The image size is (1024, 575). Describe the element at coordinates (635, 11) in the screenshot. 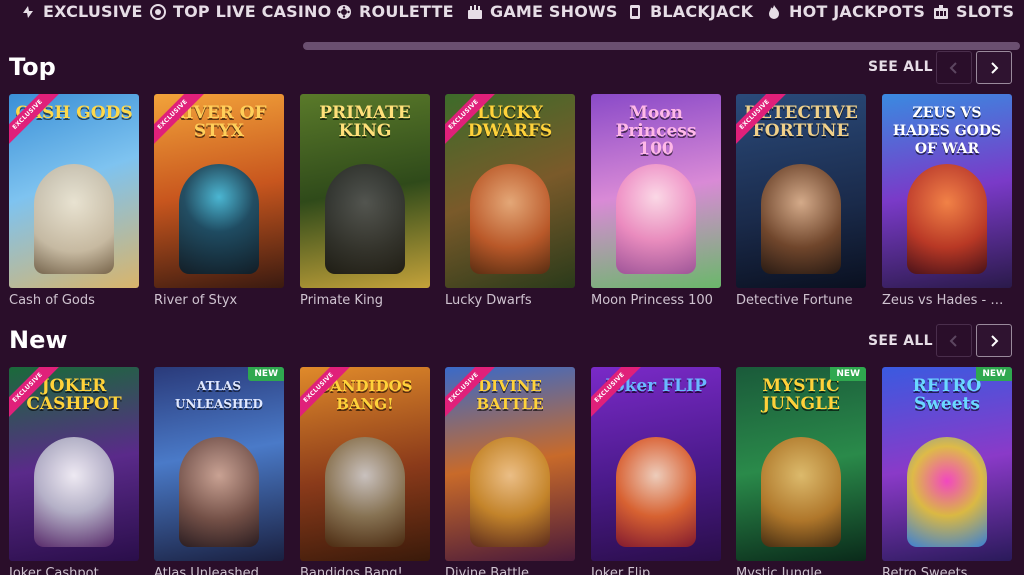

I see `blackjack-icon` at that location.